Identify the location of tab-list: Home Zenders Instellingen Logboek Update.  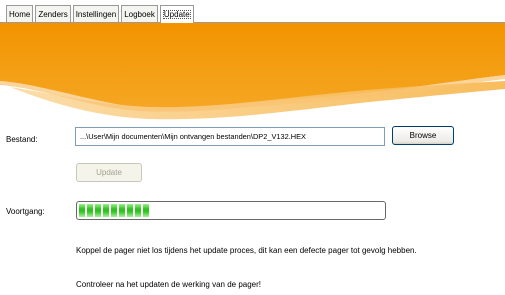
(101, 14).